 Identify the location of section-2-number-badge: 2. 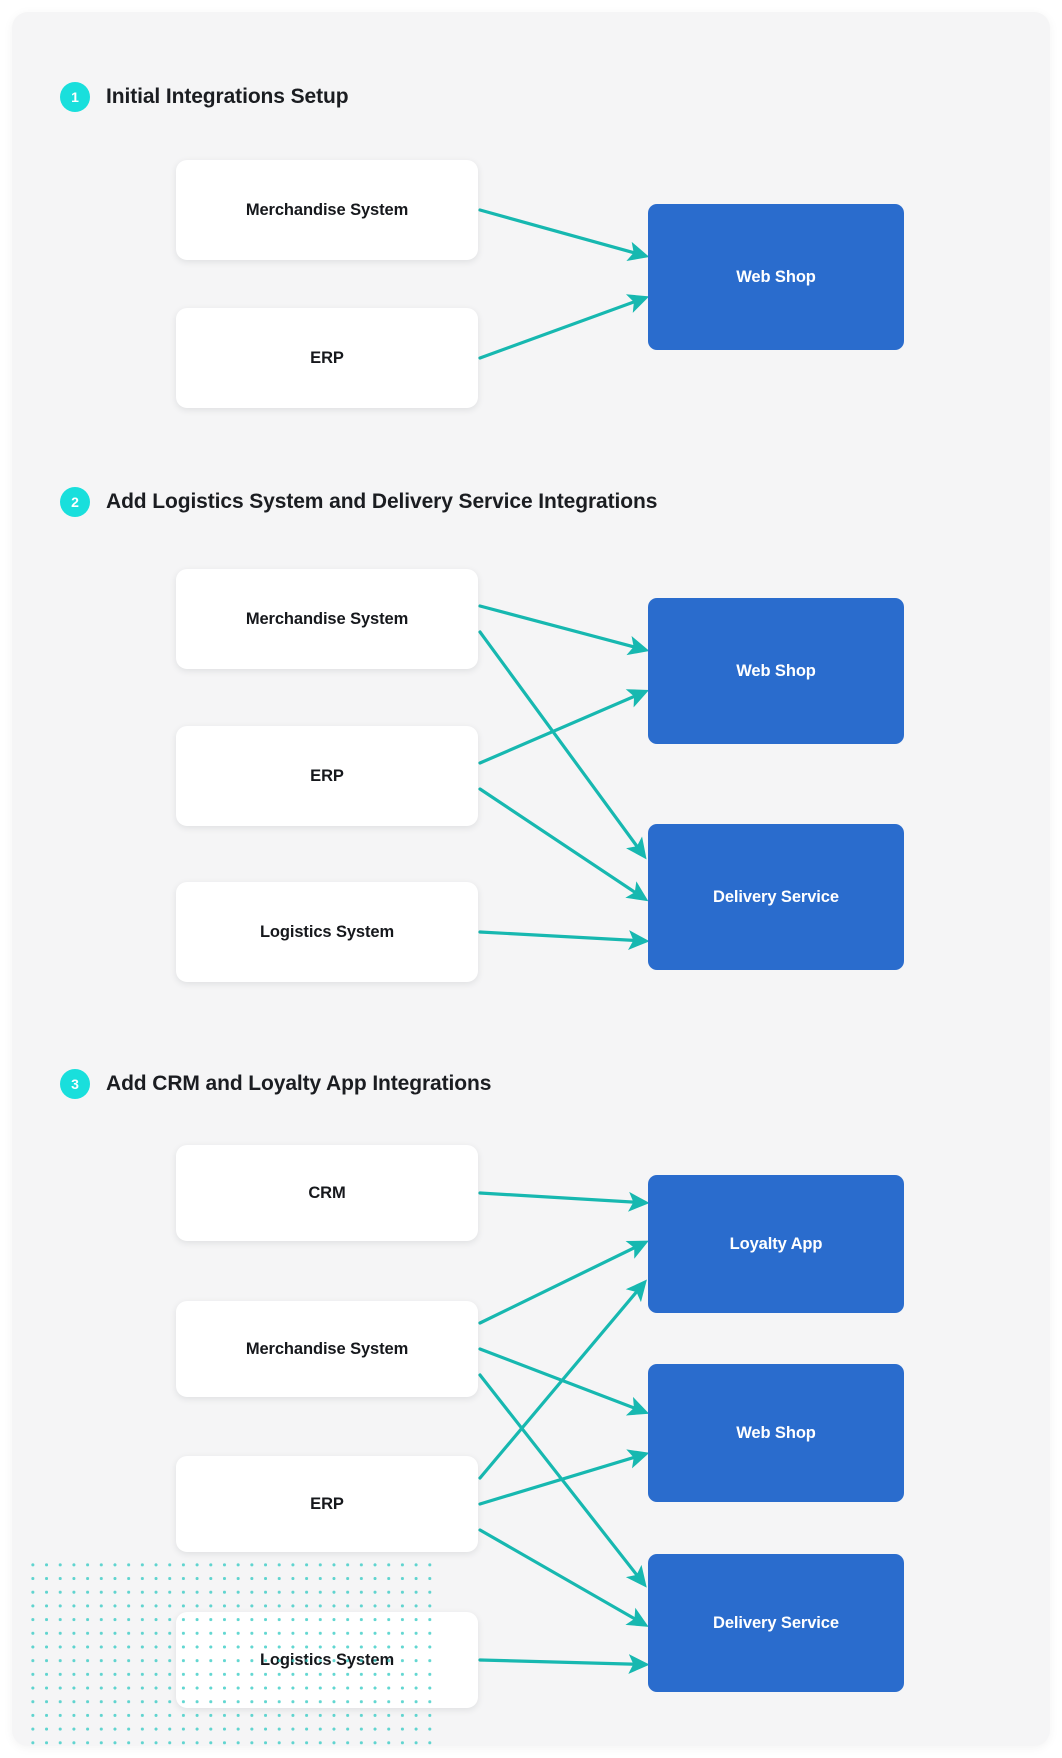
(75, 502).